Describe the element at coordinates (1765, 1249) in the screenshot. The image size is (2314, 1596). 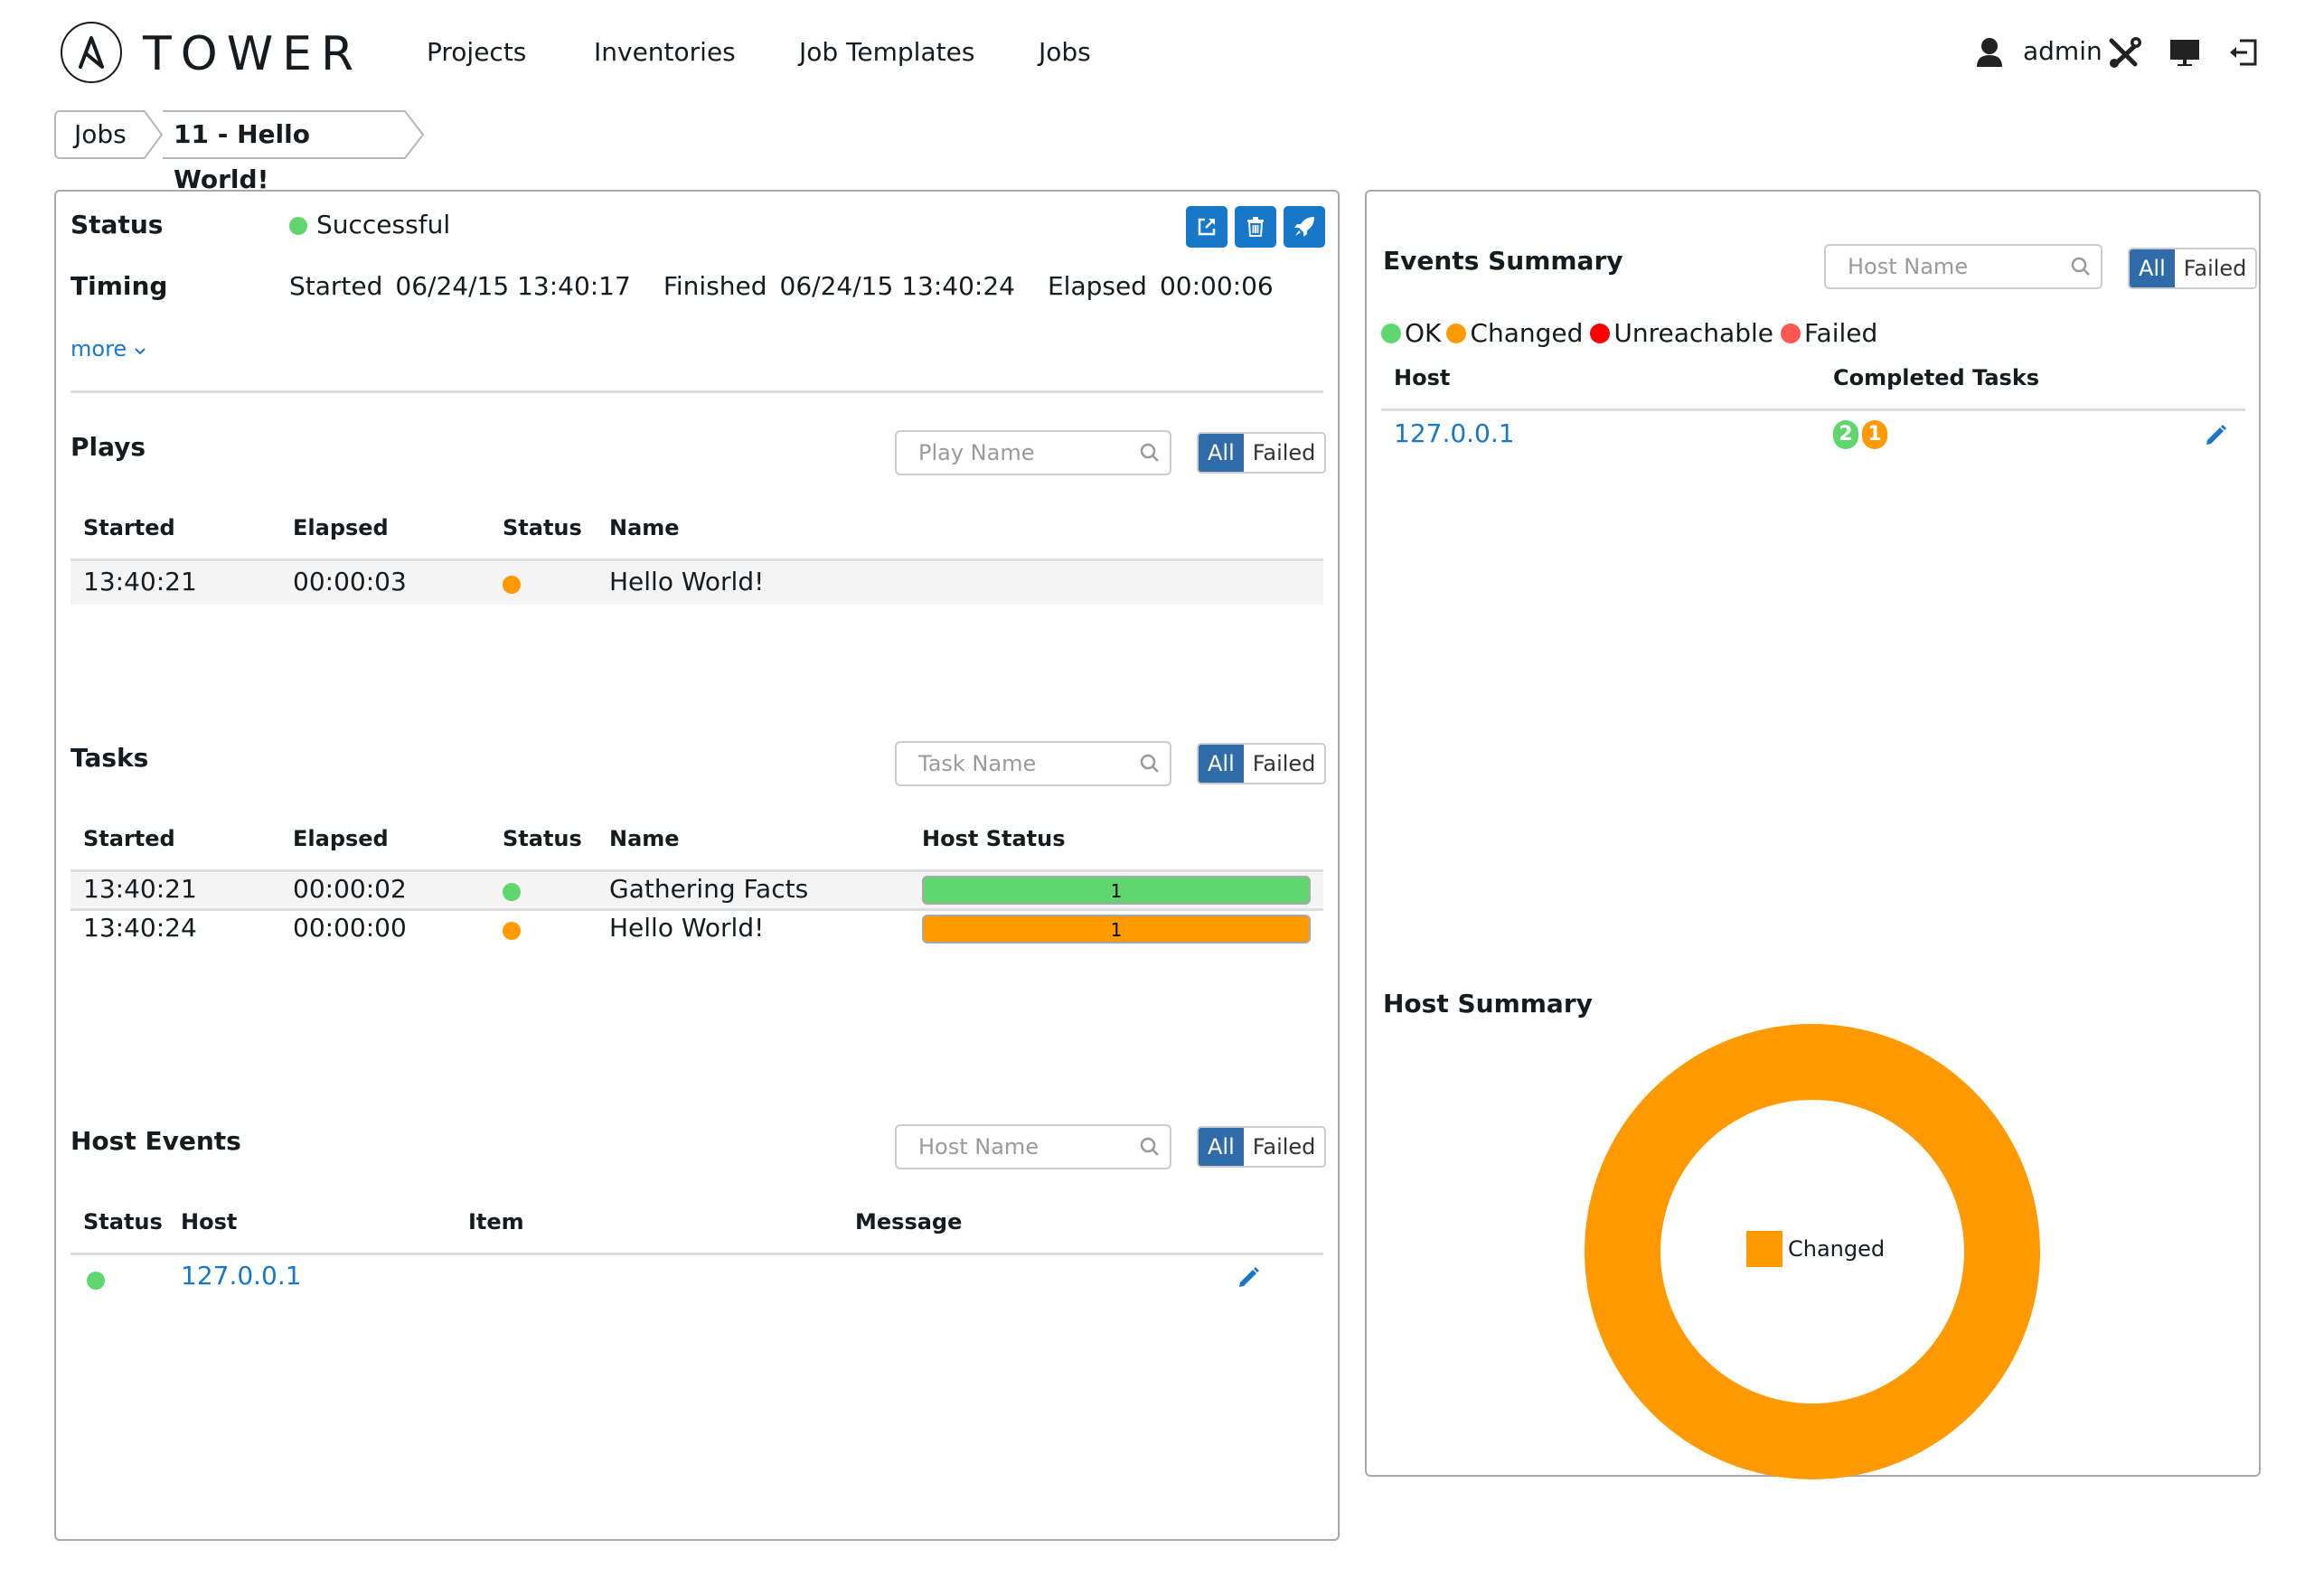
I see `donut-legend-swatch` at that location.